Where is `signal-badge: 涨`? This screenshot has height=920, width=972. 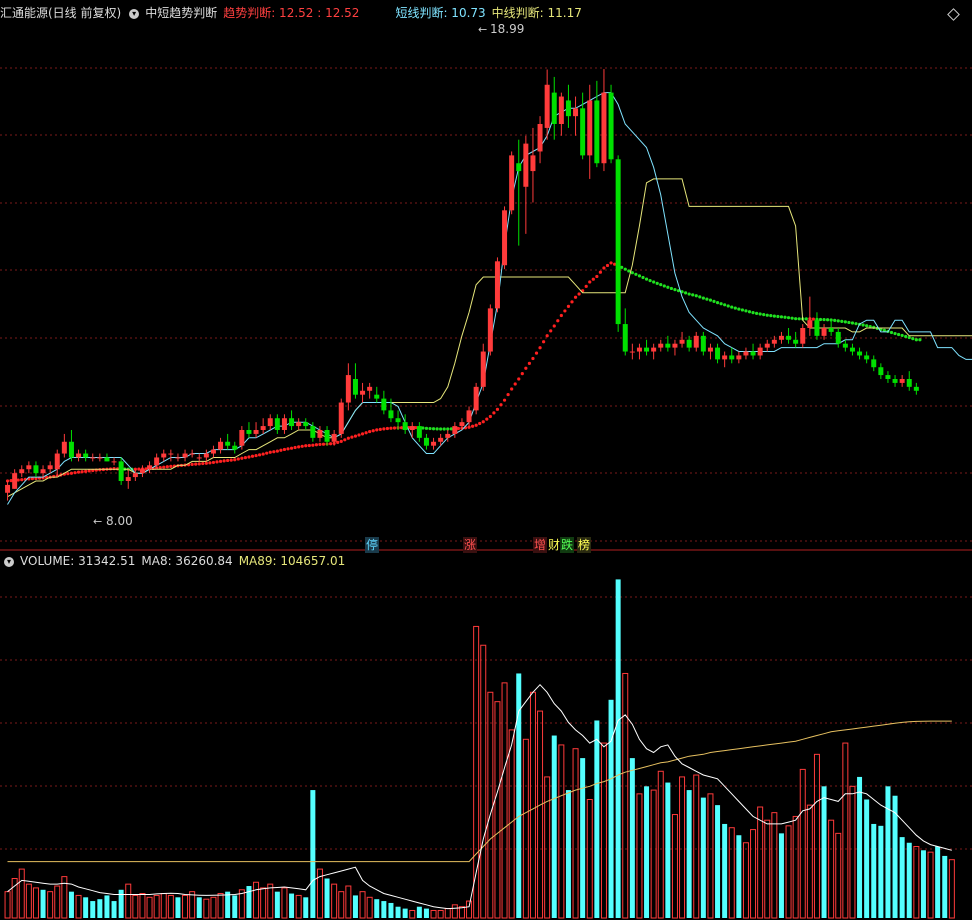 signal-badge: 涨 is located at coordinates (470, 545).